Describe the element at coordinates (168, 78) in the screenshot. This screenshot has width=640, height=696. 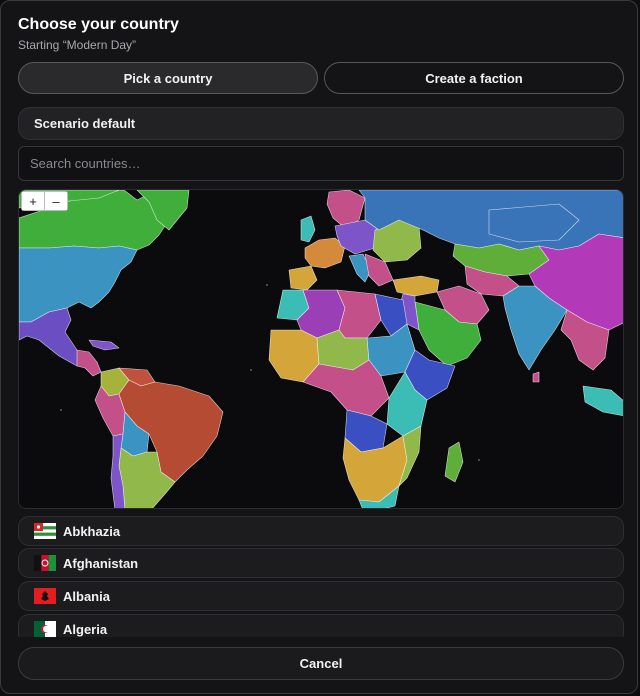
I see `tab-pick-country: Pick a country` at that location.